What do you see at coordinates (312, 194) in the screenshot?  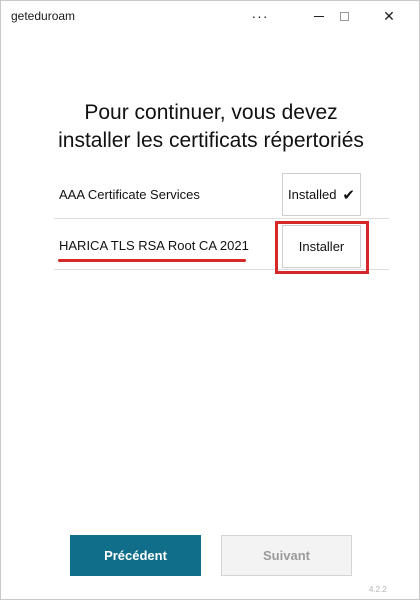 I see `installed-button-label: Installed` at bounding box center [312, 194].